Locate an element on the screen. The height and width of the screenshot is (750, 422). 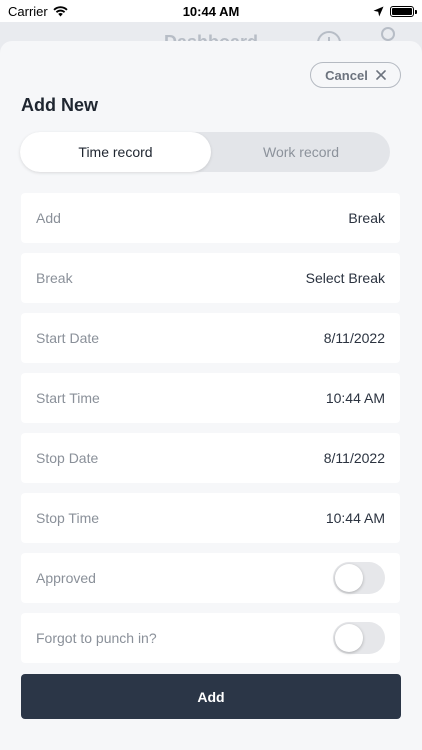
field-label: Break is located at coordinates (54, 278).